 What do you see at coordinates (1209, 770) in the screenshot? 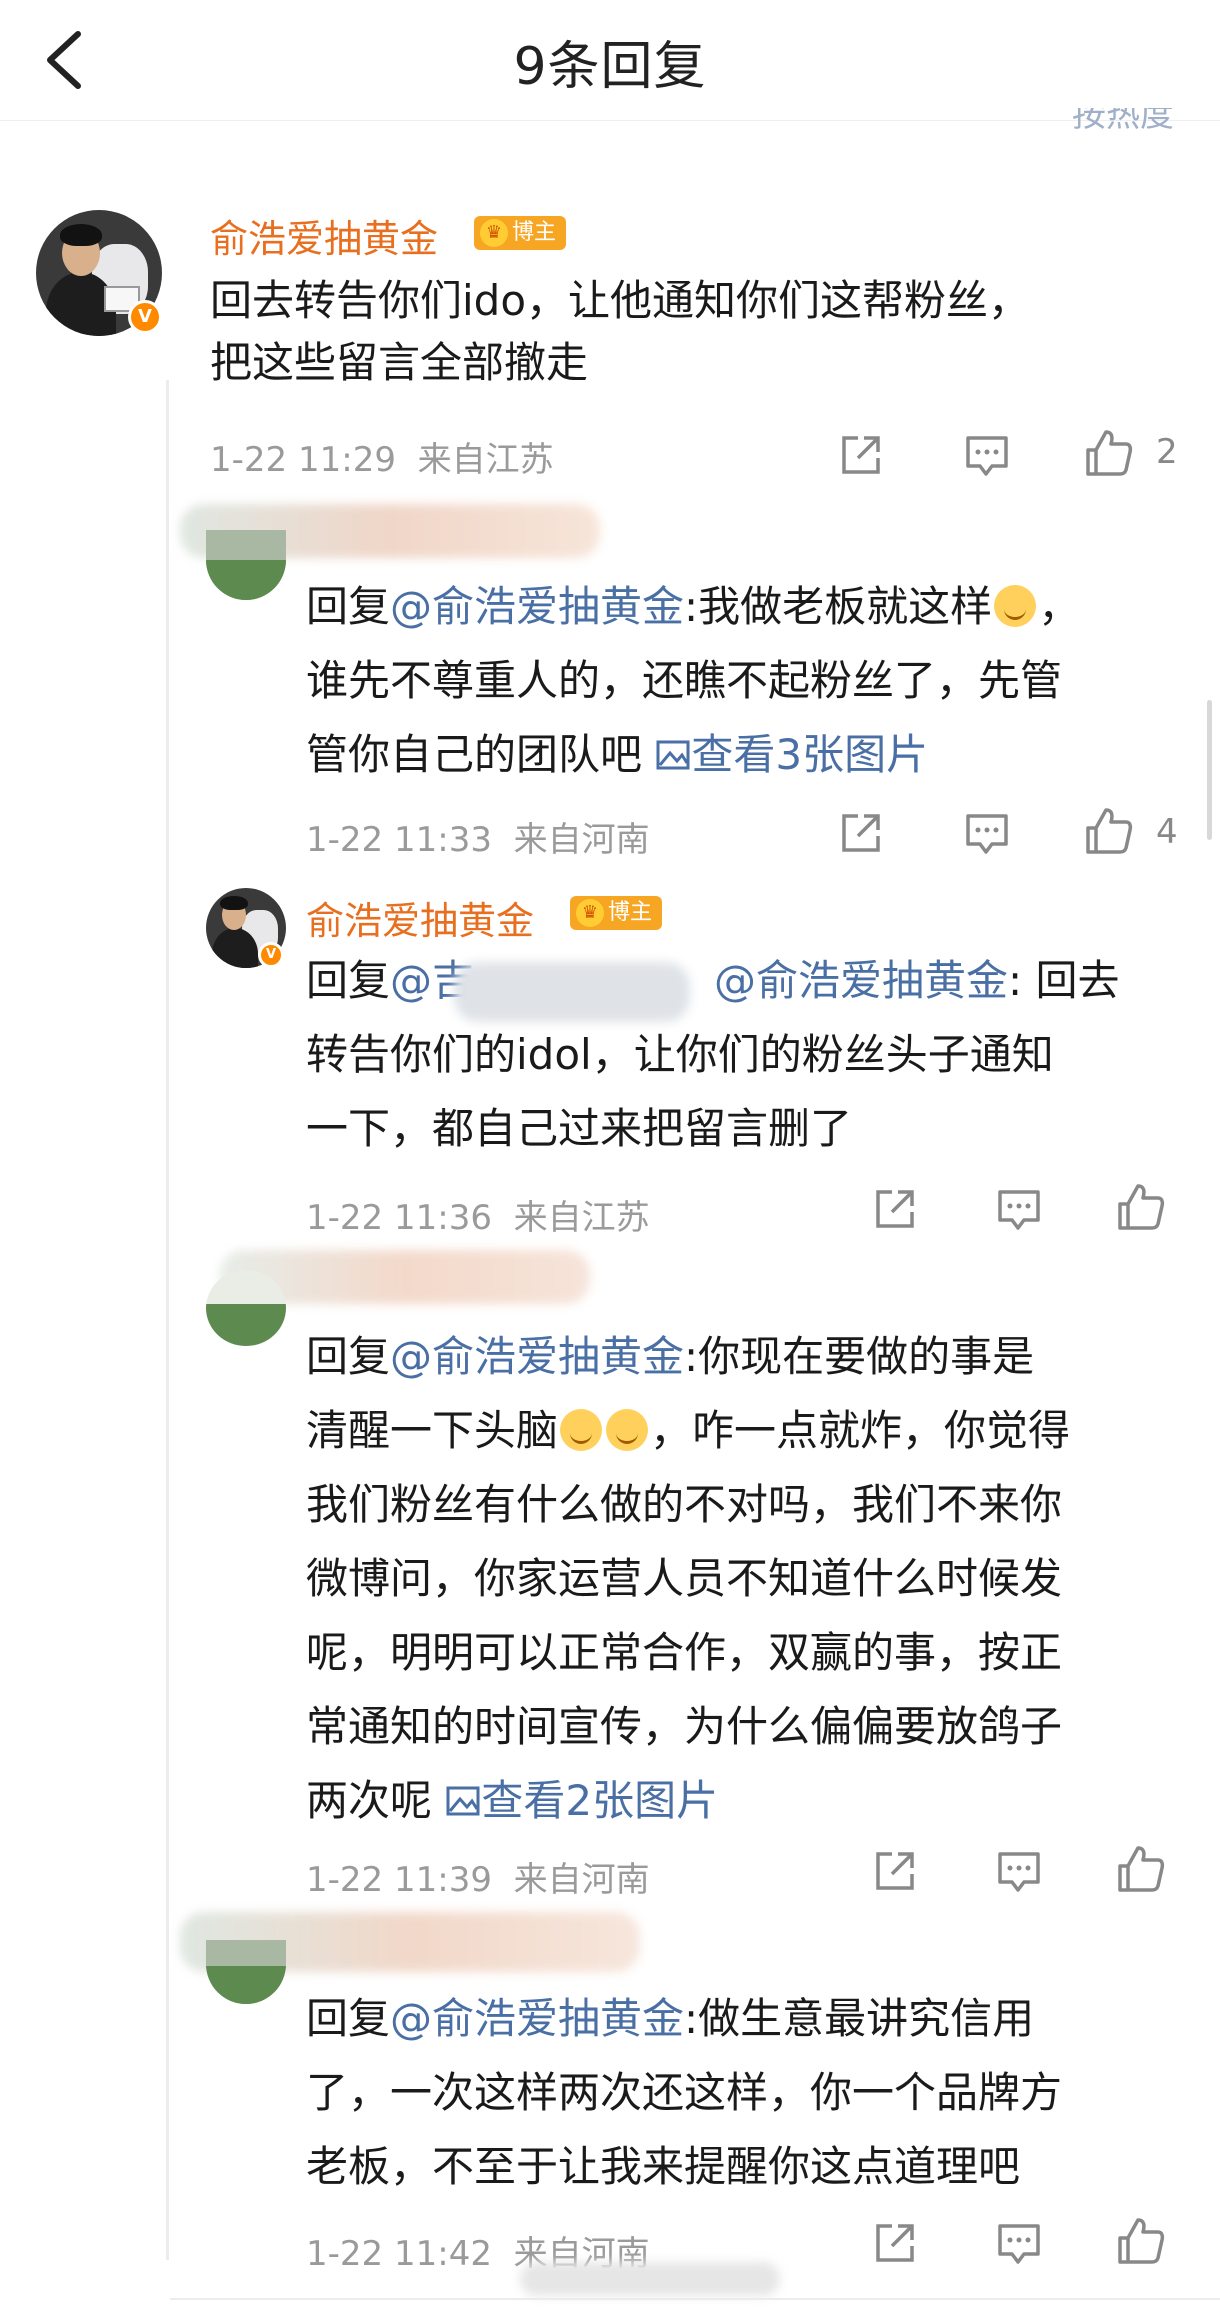
I see `scrollbar` at bounding box center [1209, 770].